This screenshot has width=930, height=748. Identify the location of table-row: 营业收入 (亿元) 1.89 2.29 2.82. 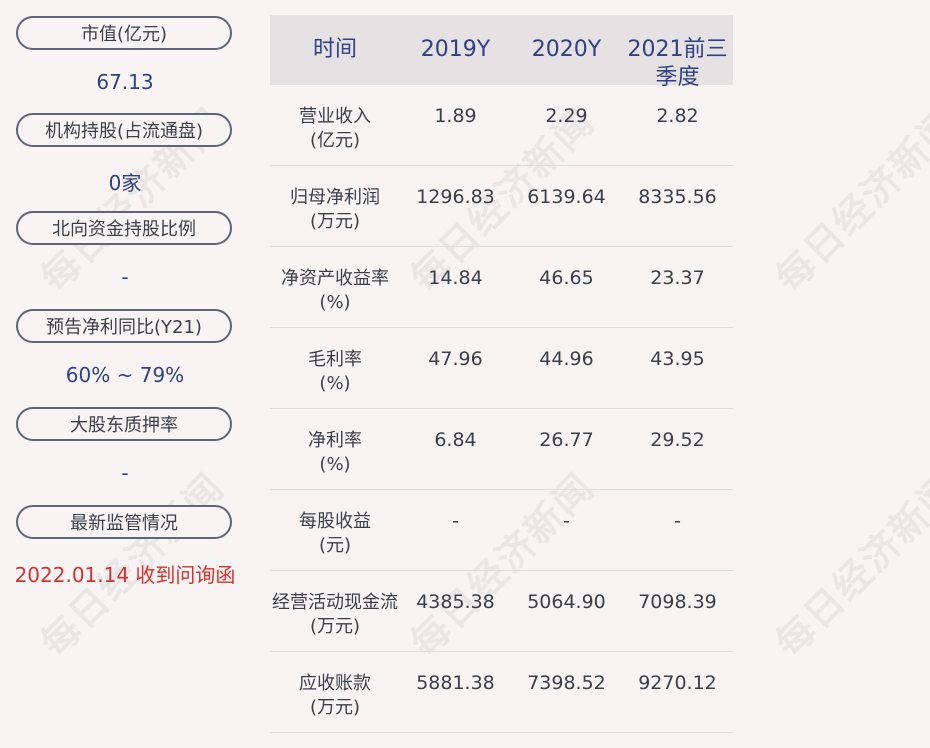
(501, 125).